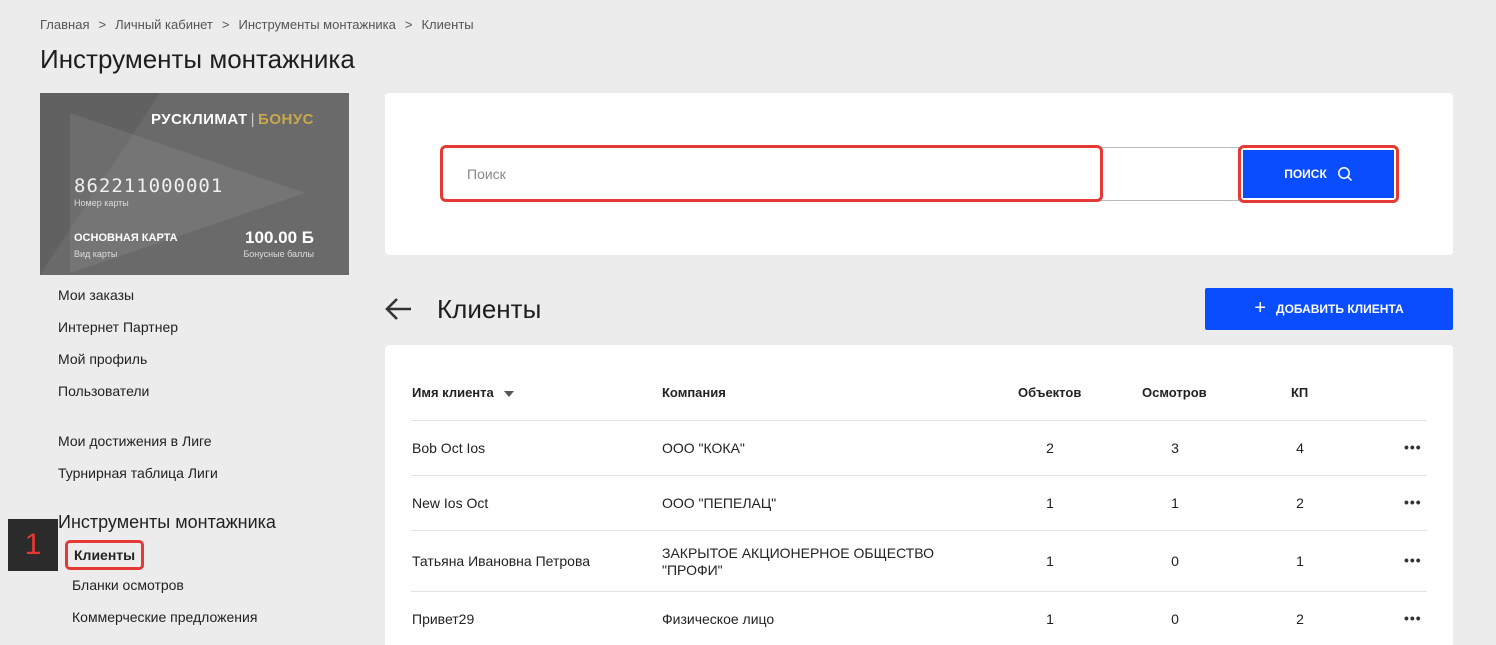  Describe the element at coordinates (33, 545) in the screenshot. I see `annotation-marker-1: 1` at that location.